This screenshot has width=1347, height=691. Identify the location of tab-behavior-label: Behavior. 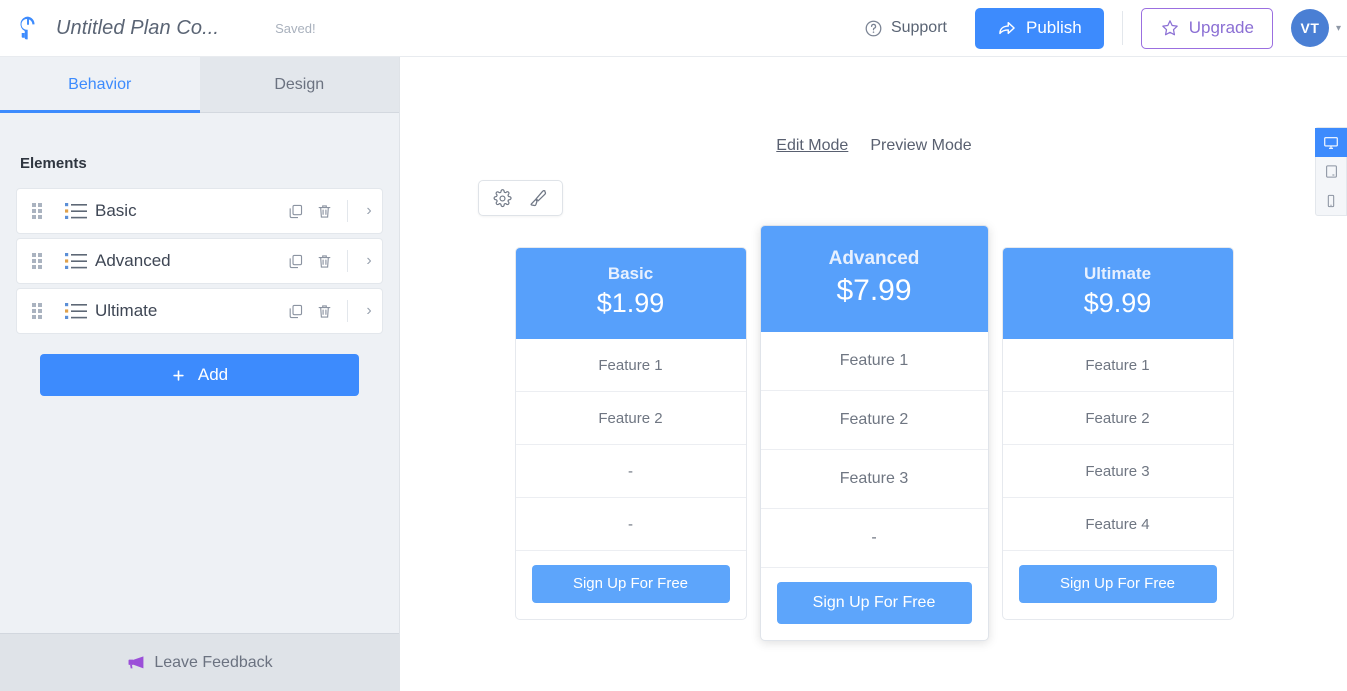
(100, 84).